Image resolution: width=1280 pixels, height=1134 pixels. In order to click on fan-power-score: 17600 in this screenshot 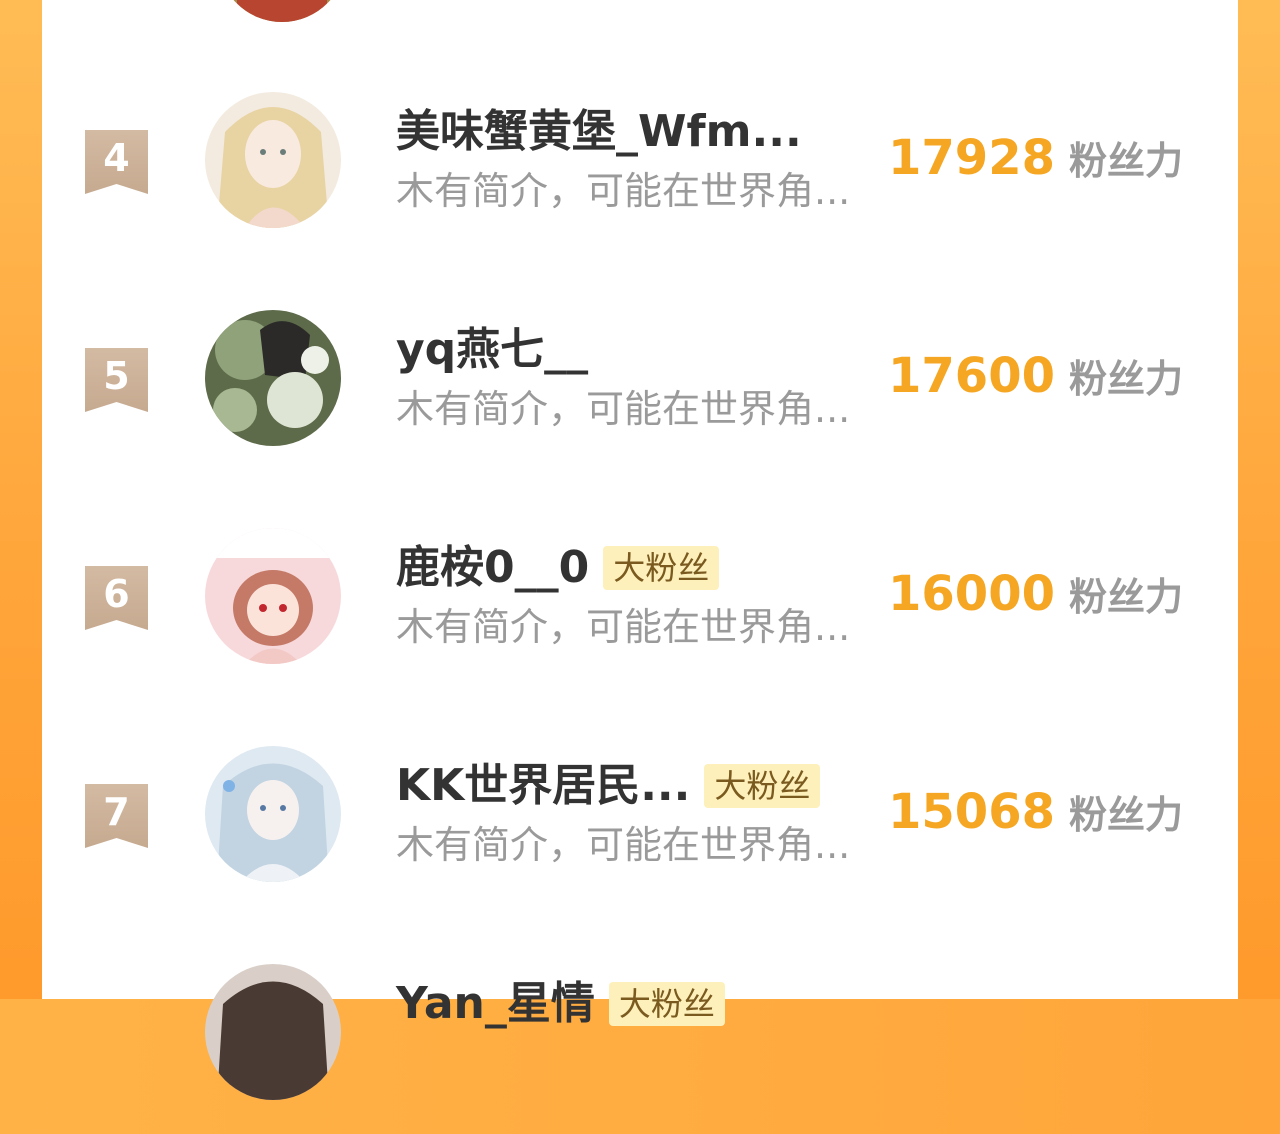, I will do `click(971, 376)`.